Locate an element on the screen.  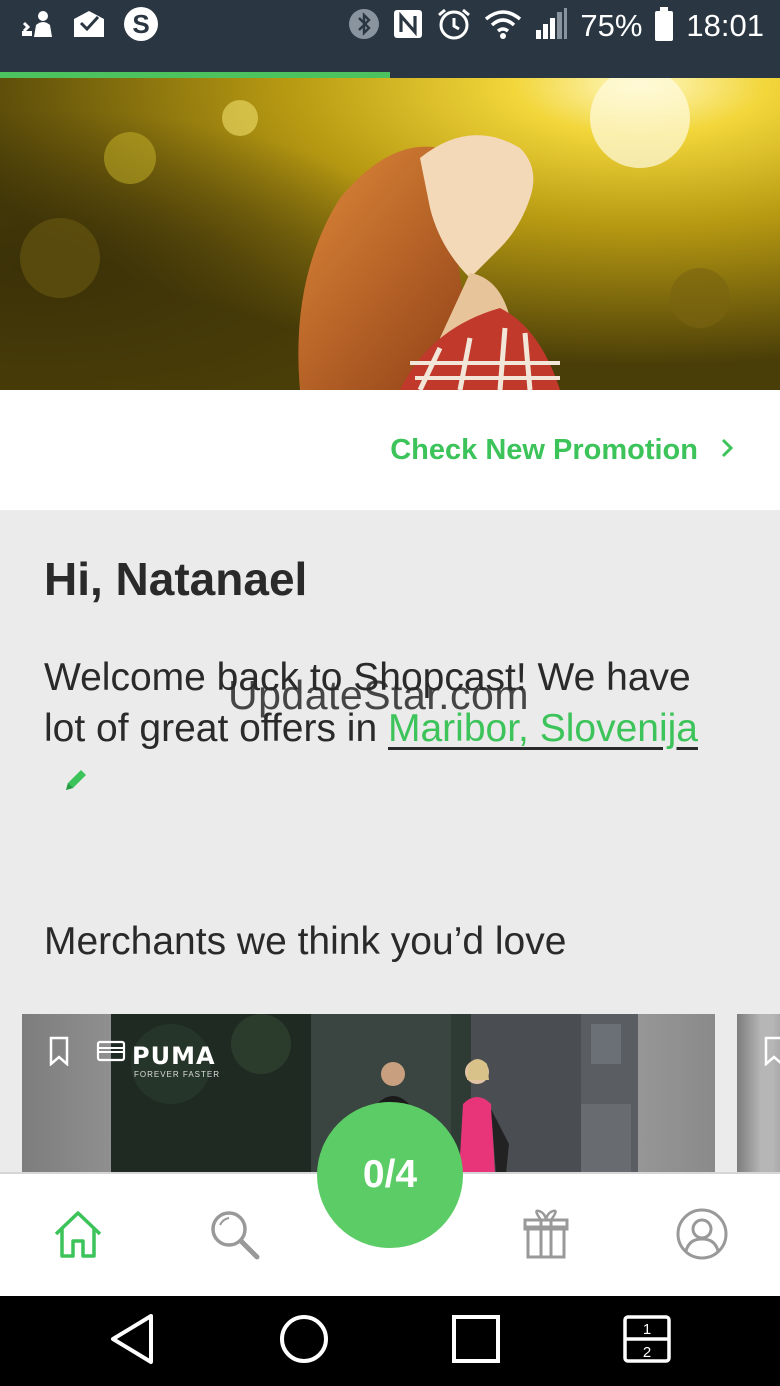
split-screen-button: 12 is located at coordinates (647, 1341).